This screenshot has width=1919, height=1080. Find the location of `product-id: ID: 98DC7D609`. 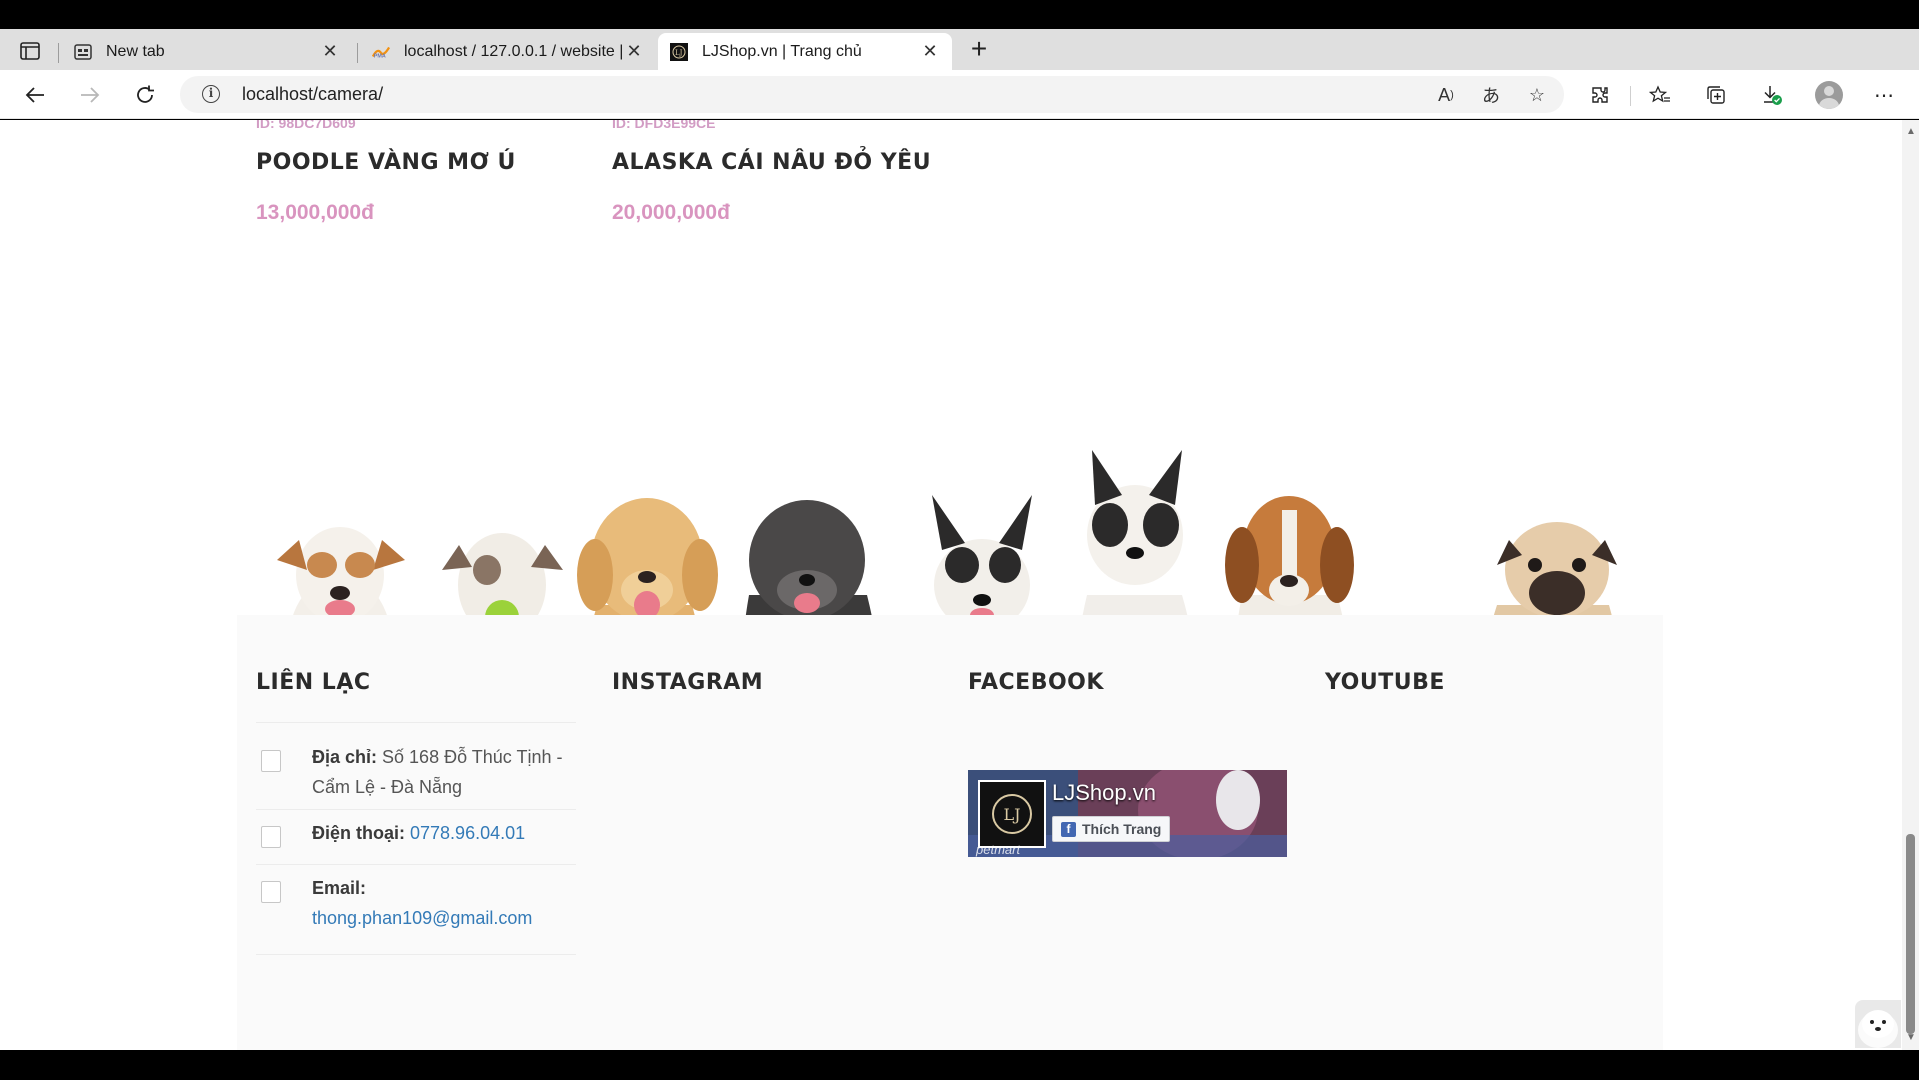

product-id: ID: 98DC7D609 is located at coordinates (306, 125).